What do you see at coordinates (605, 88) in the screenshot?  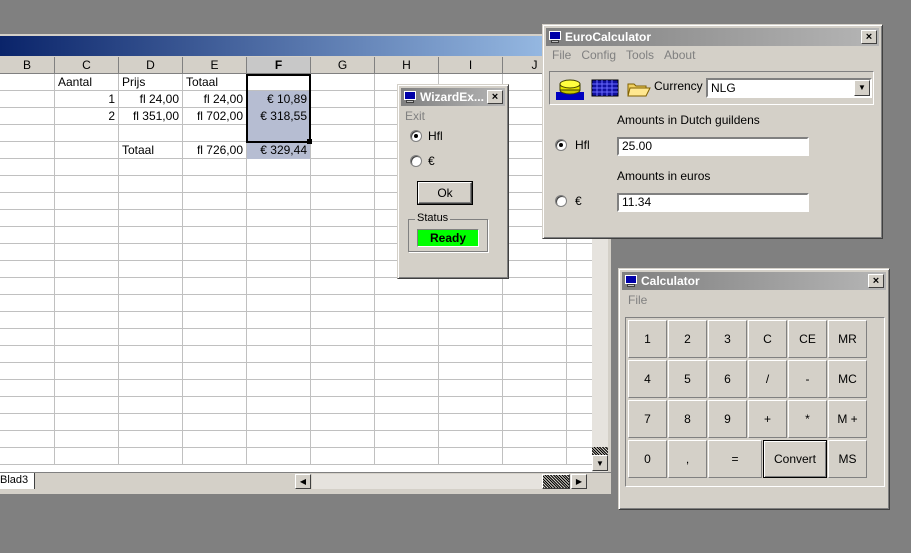 I see `calculator-grid-icon` at bounding box center [605, 88].